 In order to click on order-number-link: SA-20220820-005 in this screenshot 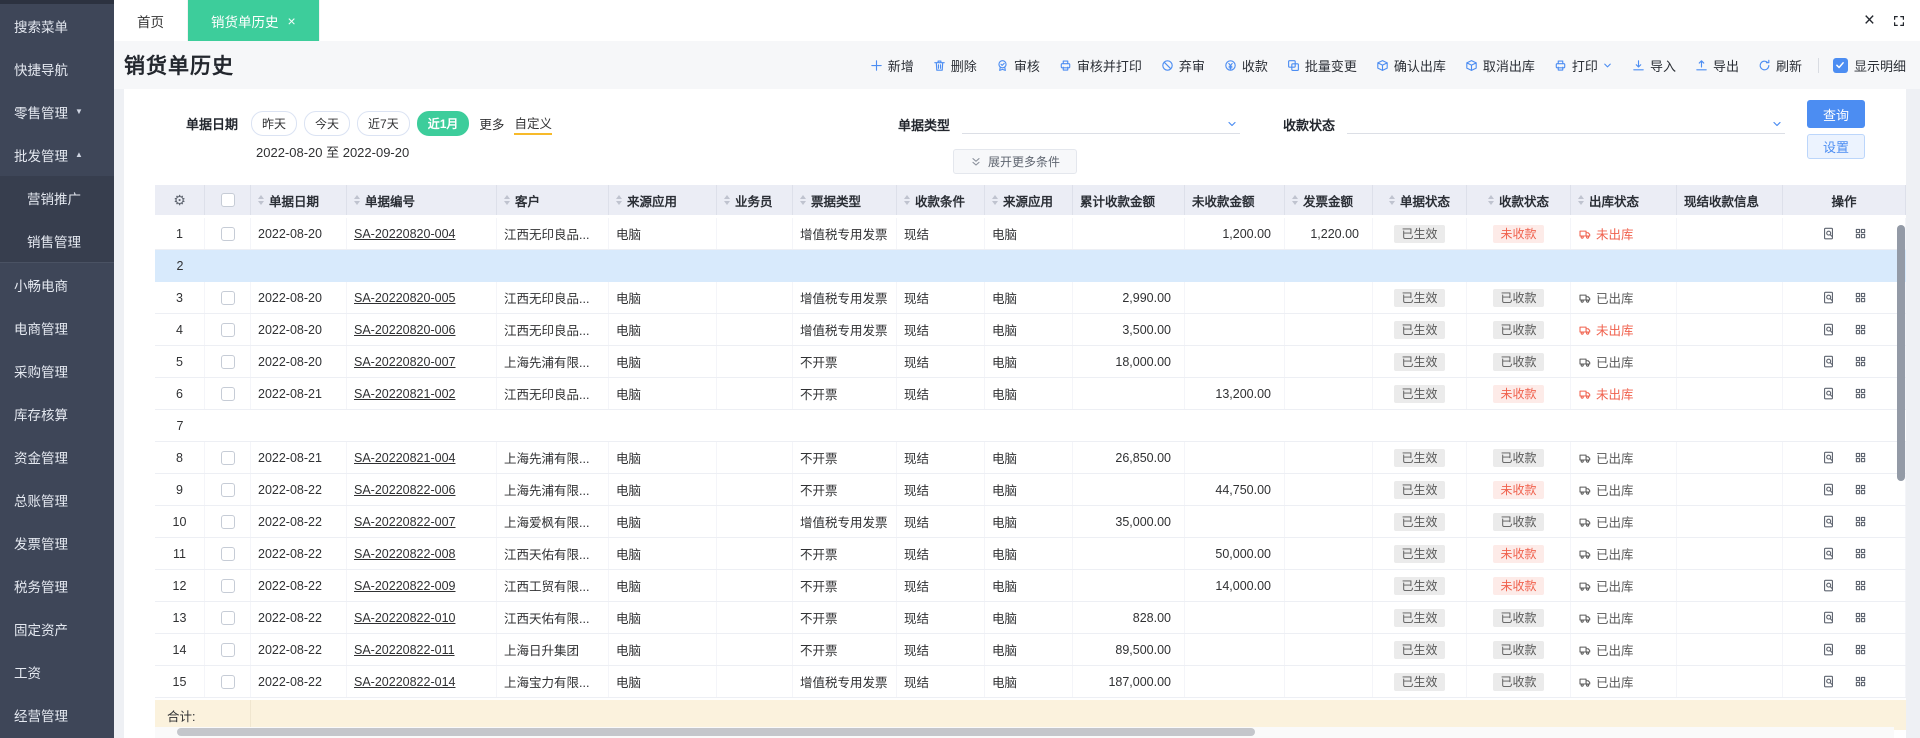, I will do `click(404, 298)`.